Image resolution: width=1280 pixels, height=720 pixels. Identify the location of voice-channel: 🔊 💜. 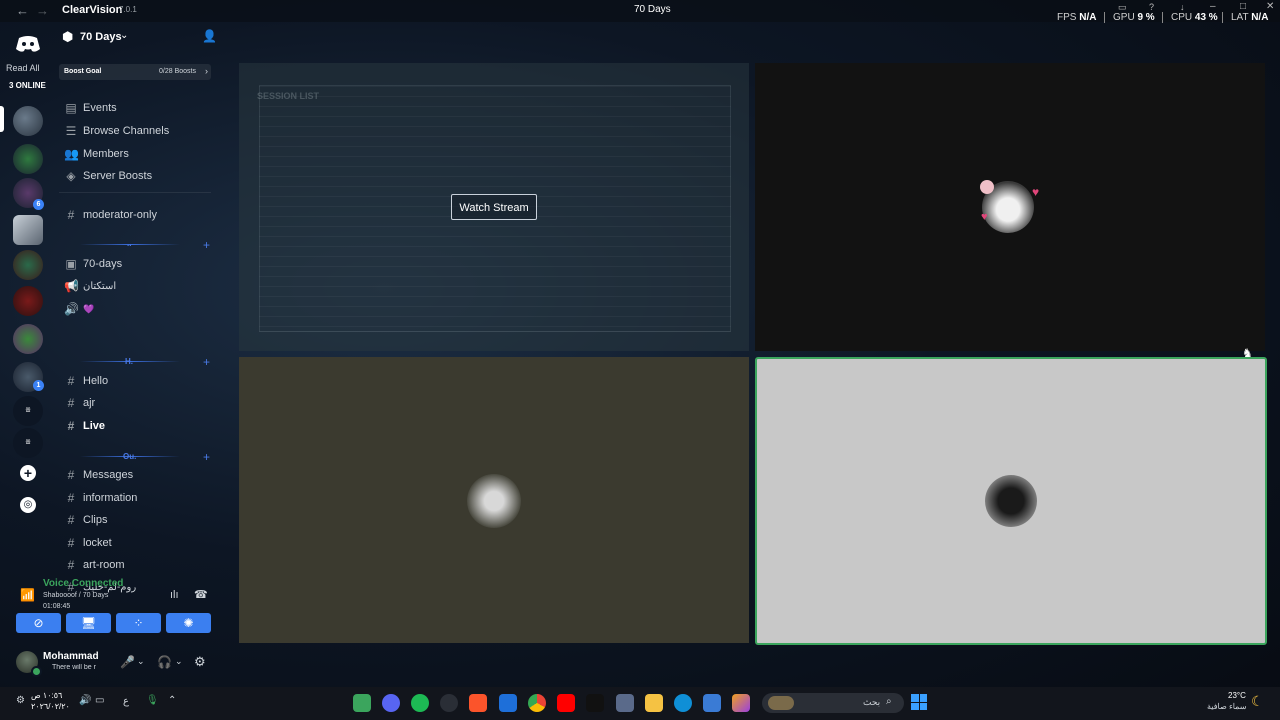
(79, 309).